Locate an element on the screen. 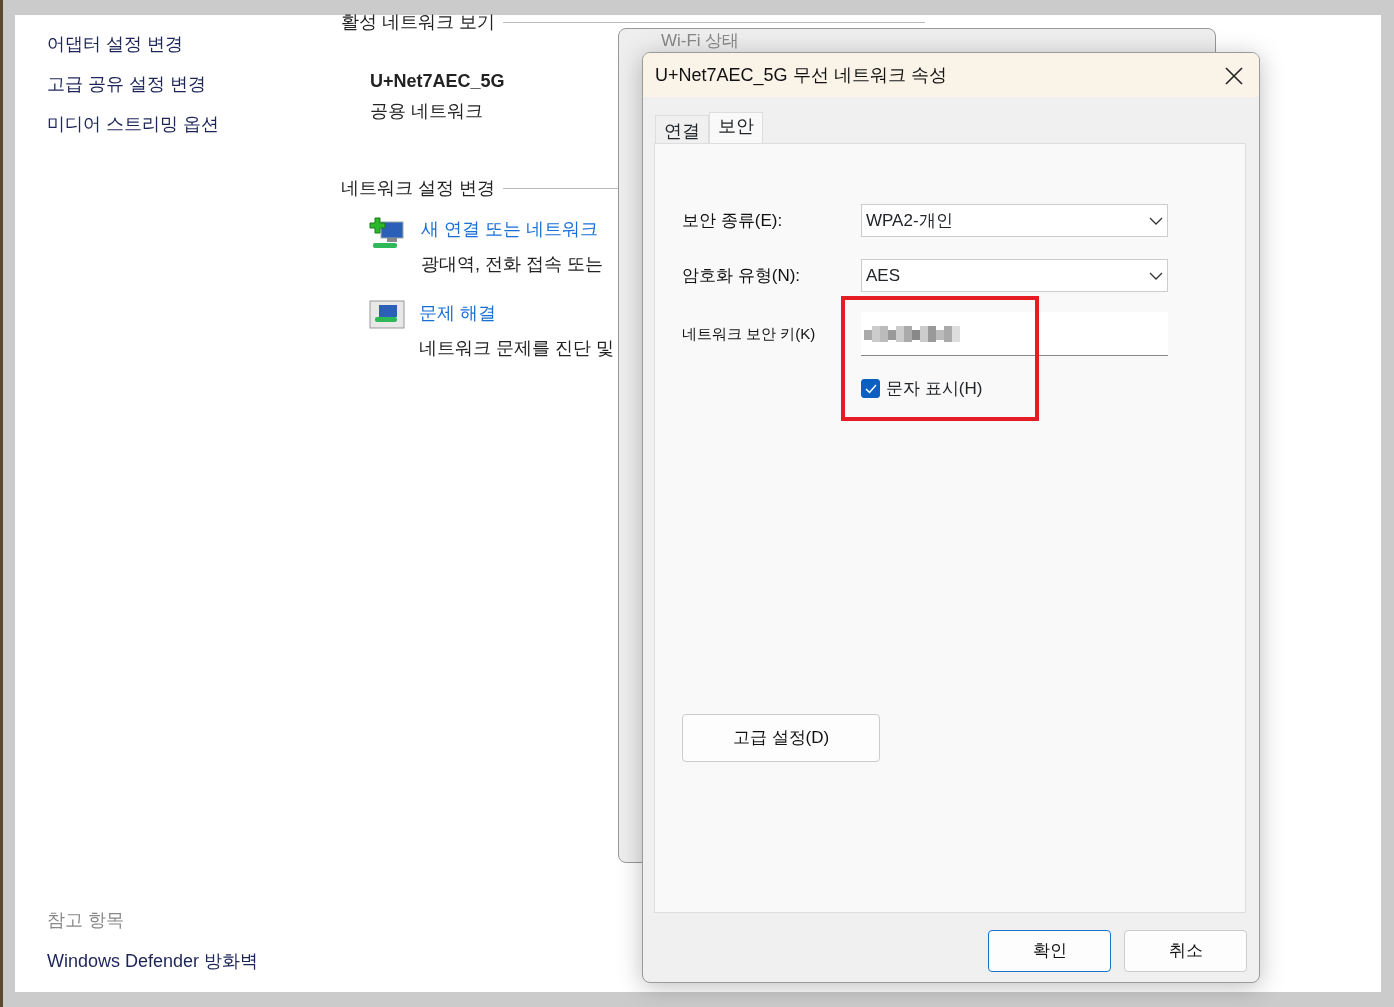  network-name: U+Net7AEC_5G is located at coordinates (437, 81).